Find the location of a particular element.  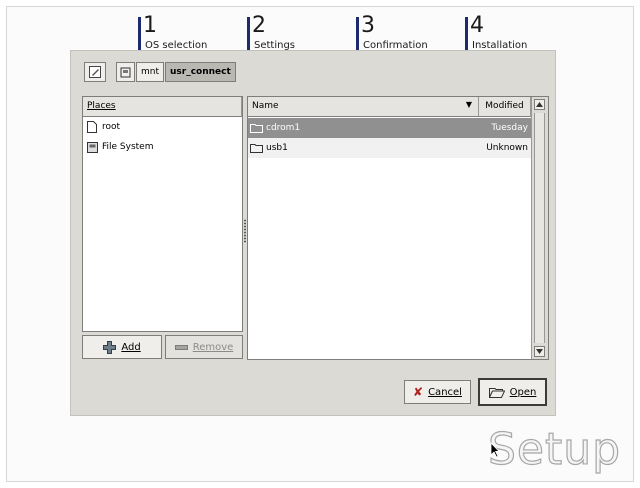

add-icon is located at coordinates (110, 347).